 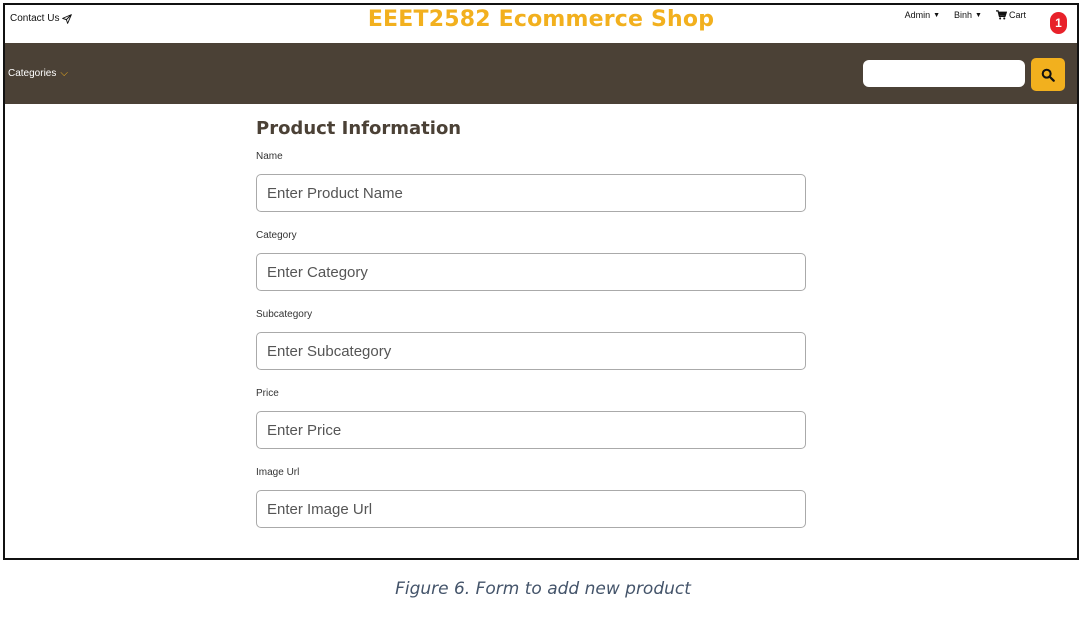 I want to click on header-actions: Admin ▼ Binh ▼ Cart 1, so click(x=986, y=22).